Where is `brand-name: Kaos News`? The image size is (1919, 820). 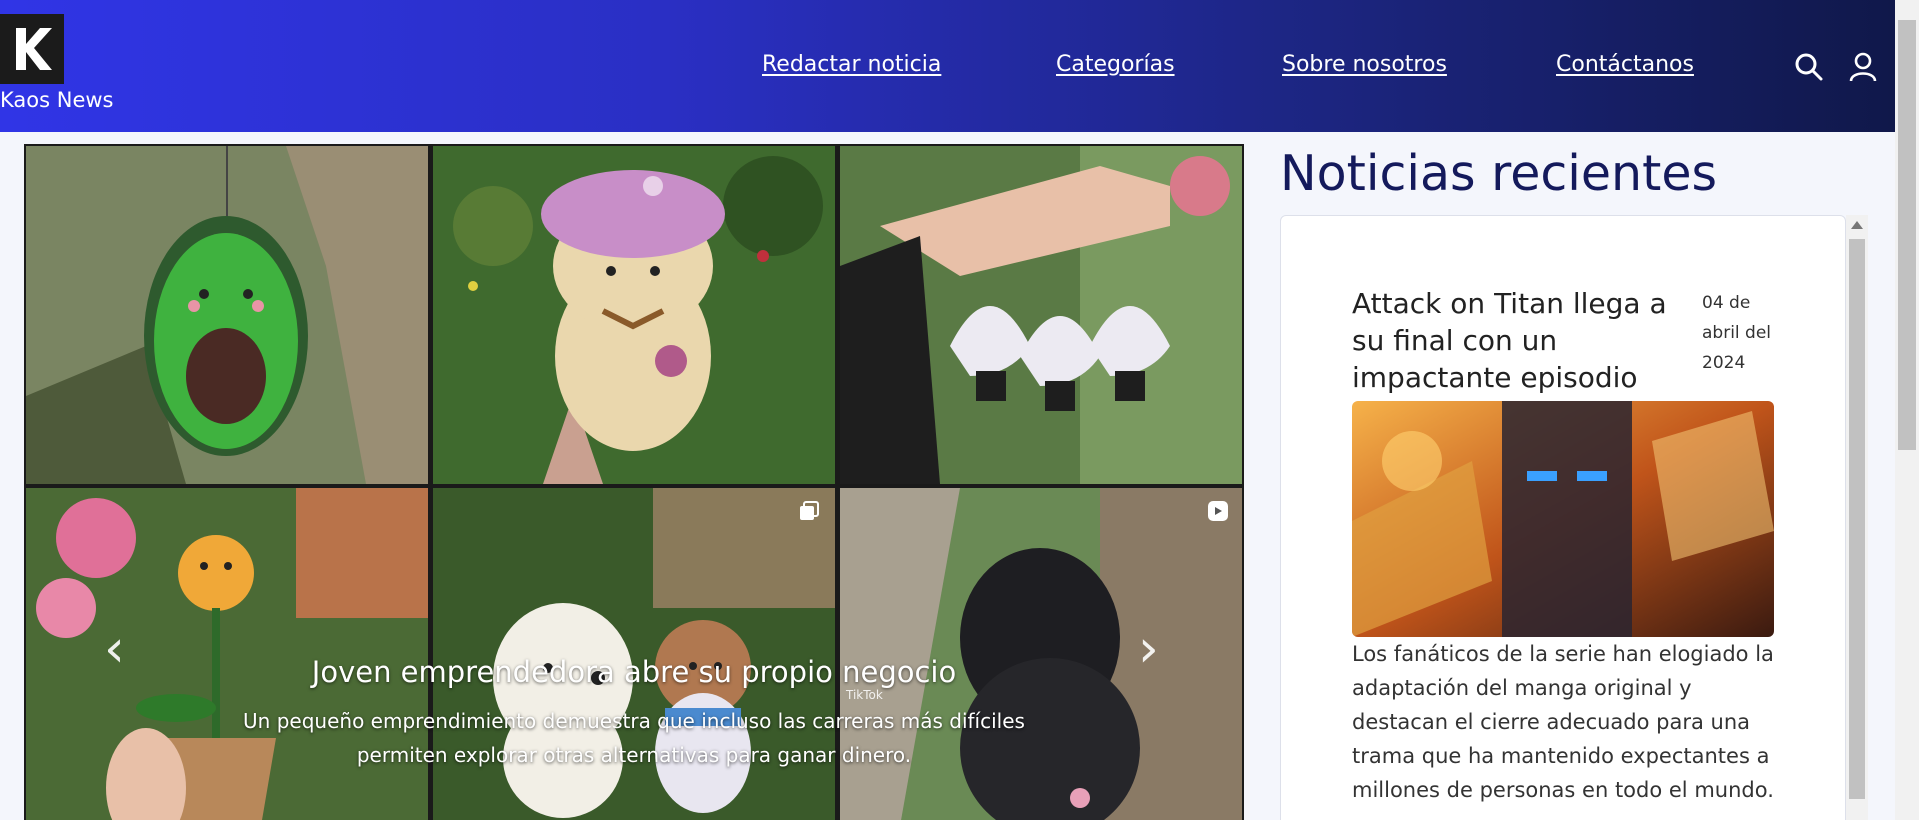
brand-name: Kaos News is located at coordinates (56, 100).